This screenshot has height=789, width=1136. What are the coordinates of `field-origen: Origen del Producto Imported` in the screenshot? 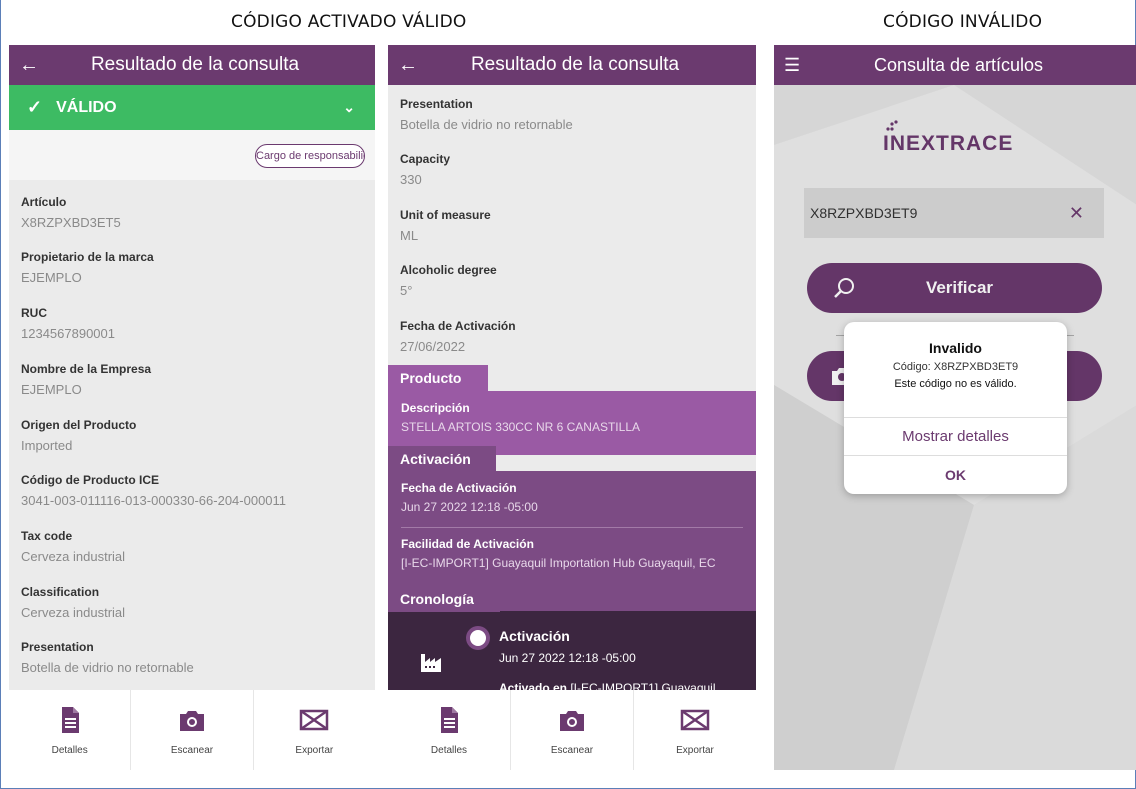 It's located at (79, 435).